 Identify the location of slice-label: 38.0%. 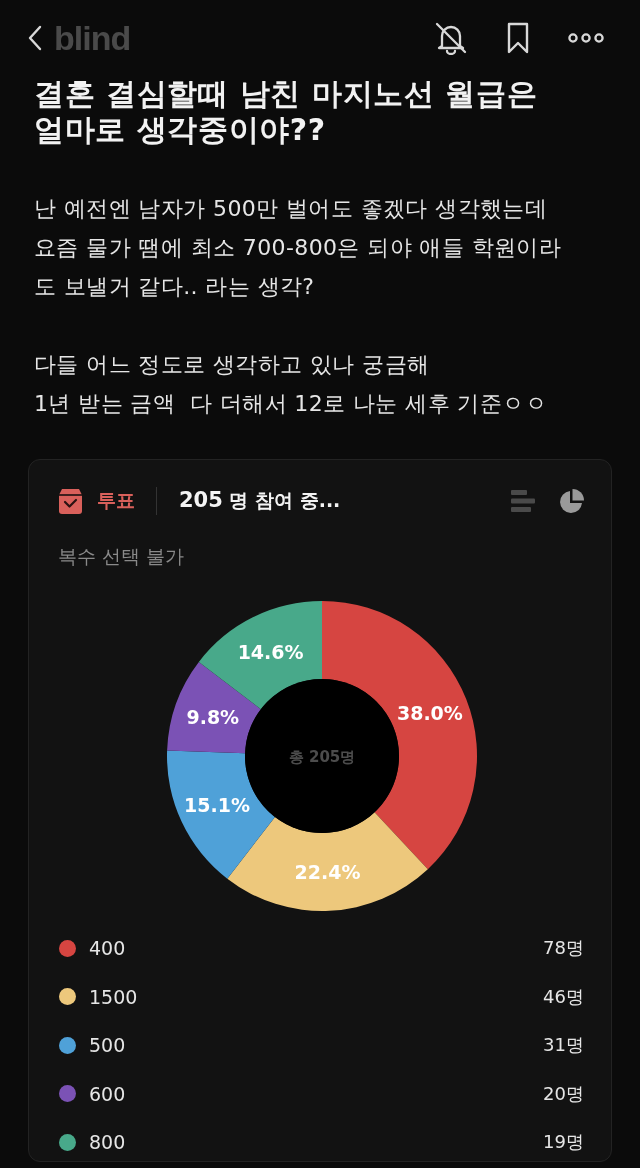
(429, 713).